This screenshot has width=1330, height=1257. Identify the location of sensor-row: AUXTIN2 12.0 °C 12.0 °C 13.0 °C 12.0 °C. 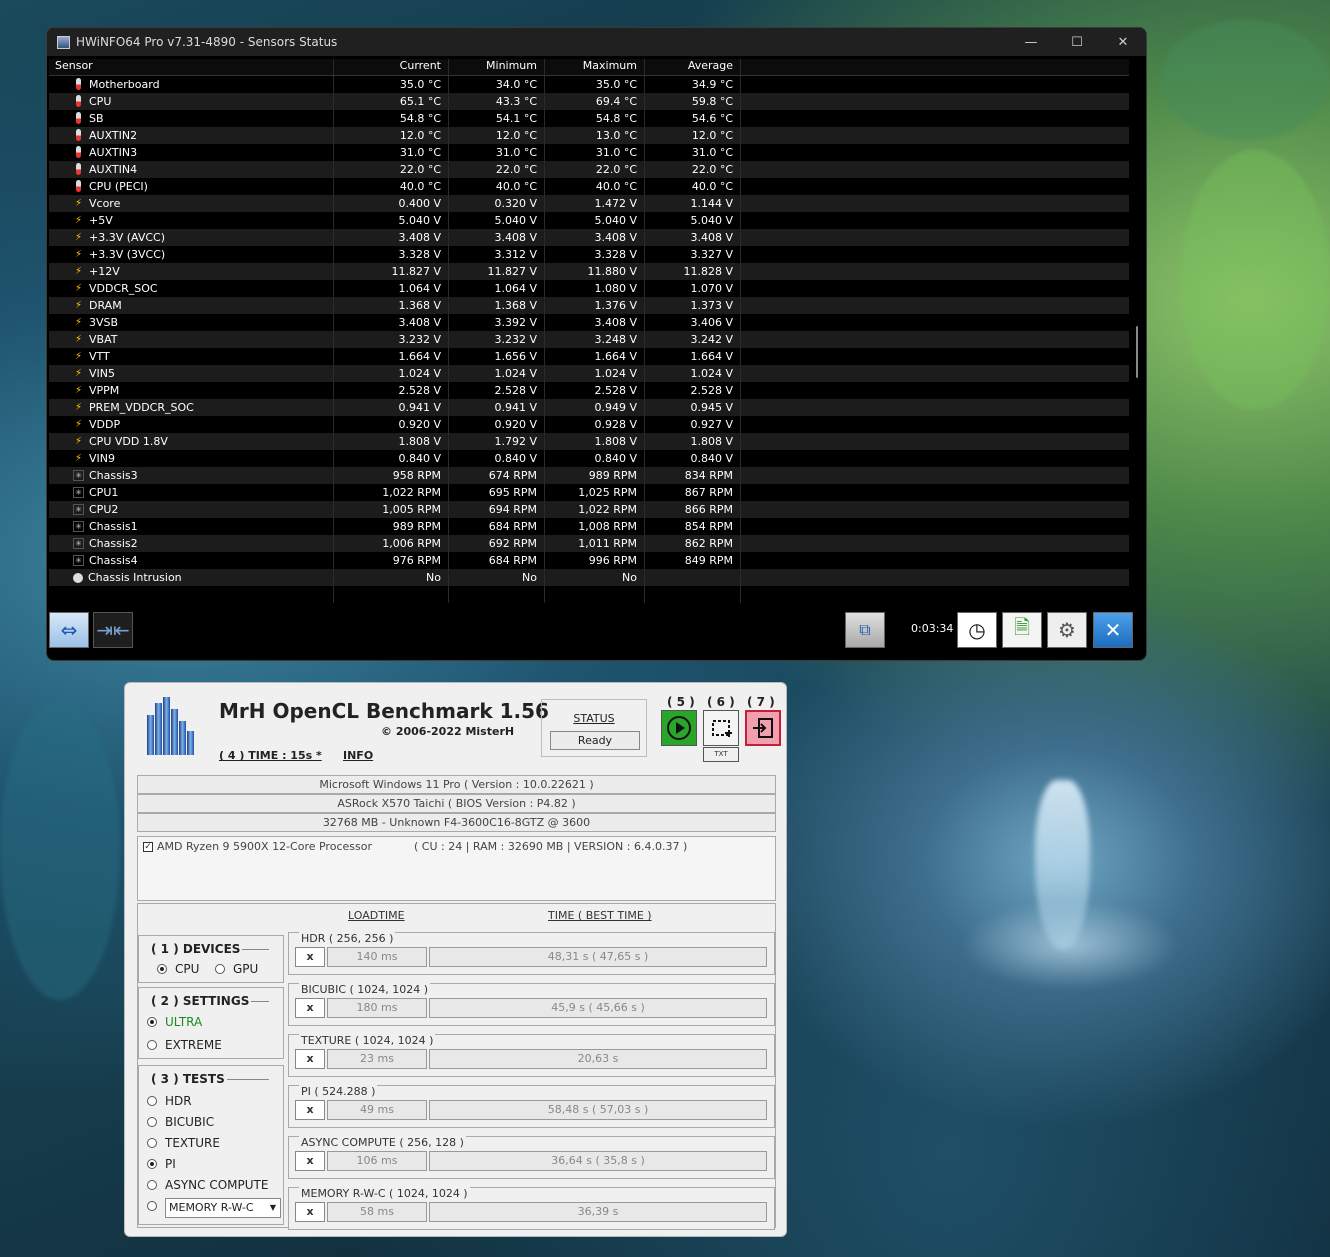
(589, 135).